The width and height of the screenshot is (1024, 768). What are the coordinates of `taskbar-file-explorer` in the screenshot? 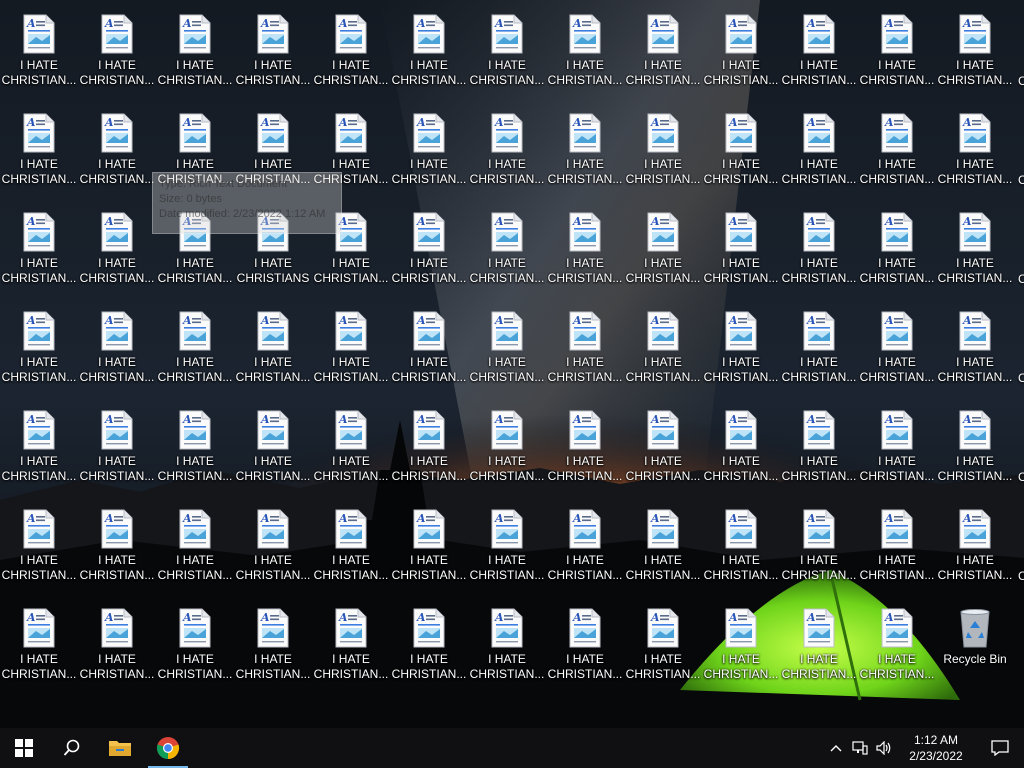 It's located at (120, 748).